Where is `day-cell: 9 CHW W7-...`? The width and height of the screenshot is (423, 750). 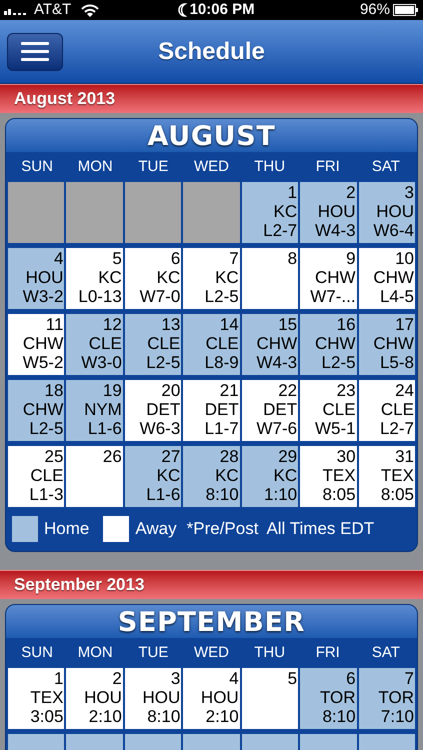 day-cell: 9 CHW W7-... is located at coordinates (328, 278).